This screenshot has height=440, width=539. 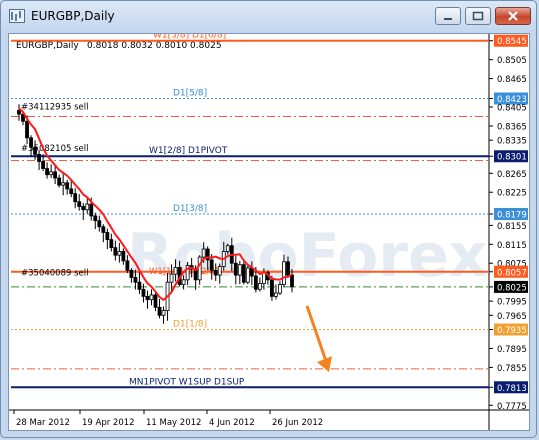 What do you see at coordinates (512, 331) in the screenshot?
I see `price-label: 0.7935` at bounding box center [512, 331].